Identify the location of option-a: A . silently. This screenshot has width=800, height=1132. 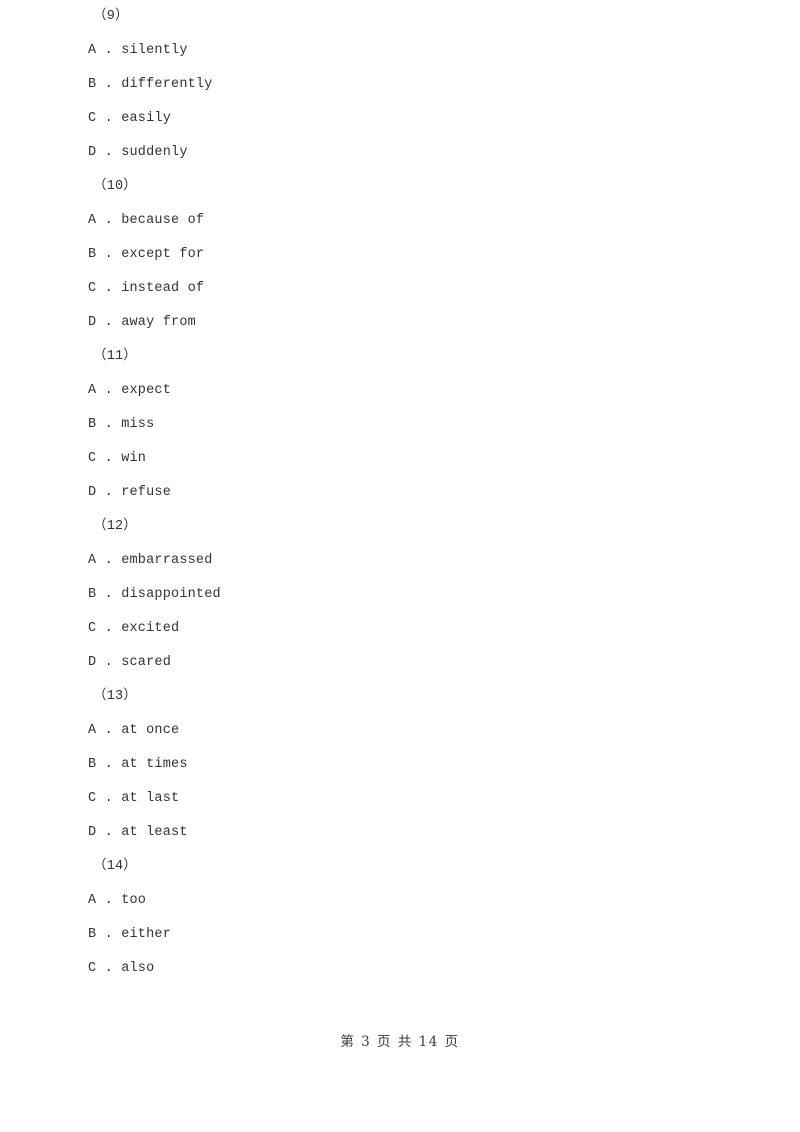
(400, 51).